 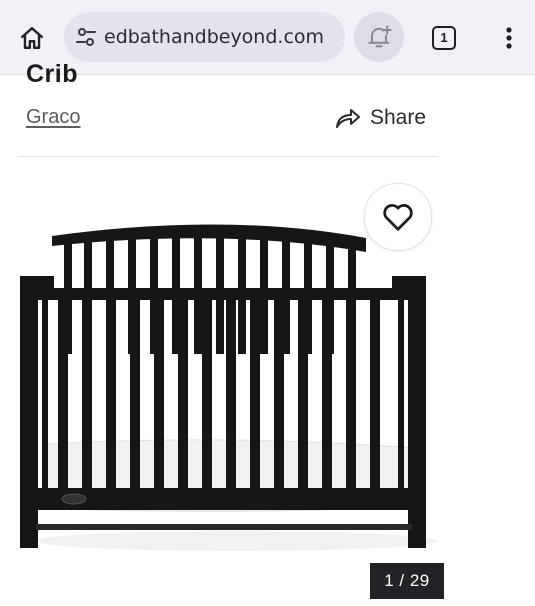 What do you see at coordinates (509, 38) in the screenshot?
I see `more-vert-icon` at bounding box center [509, 38].